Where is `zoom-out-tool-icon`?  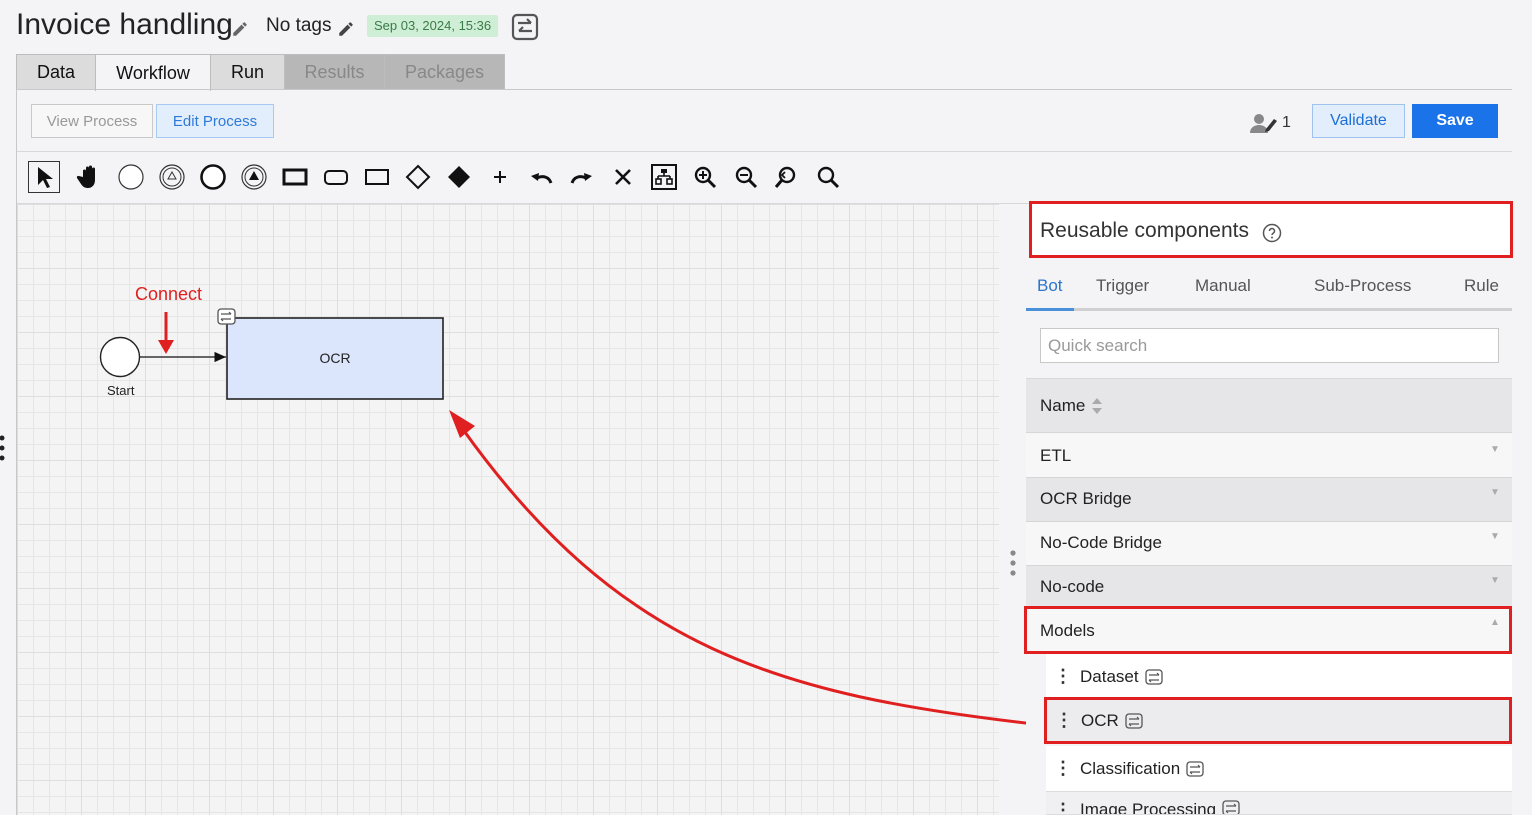 zoom-out-tool-icon is located at coordinates (745, 177).